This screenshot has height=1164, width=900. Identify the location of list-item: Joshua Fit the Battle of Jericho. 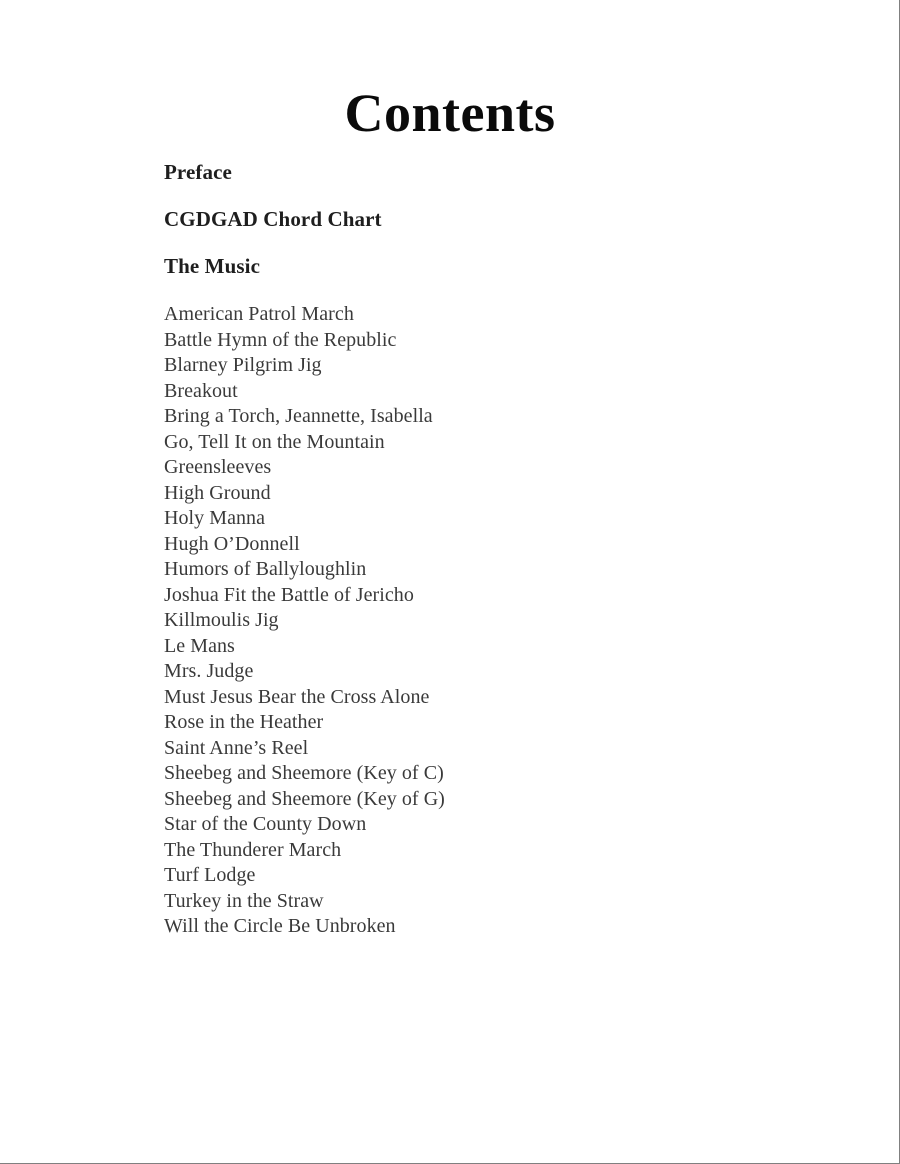
(289, 594).